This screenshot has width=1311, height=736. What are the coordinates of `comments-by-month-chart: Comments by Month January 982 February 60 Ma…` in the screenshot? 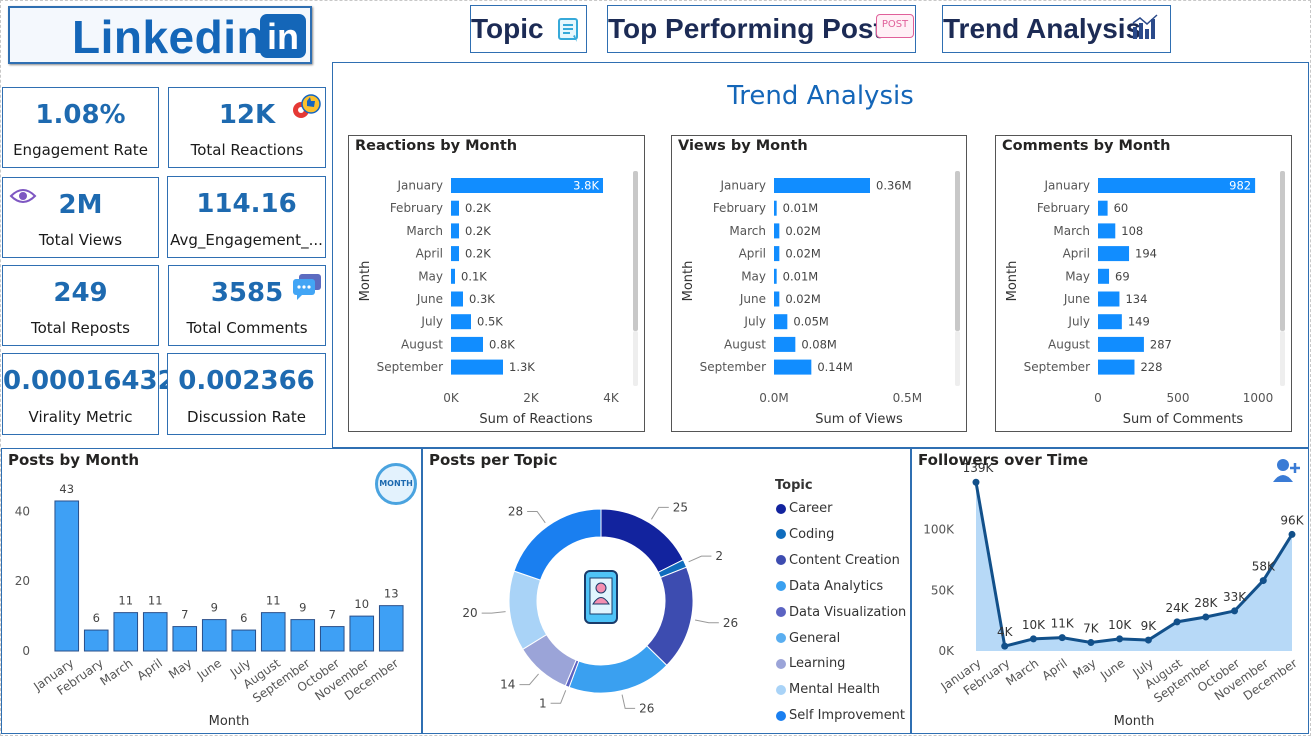 It's located at (1143, 283).